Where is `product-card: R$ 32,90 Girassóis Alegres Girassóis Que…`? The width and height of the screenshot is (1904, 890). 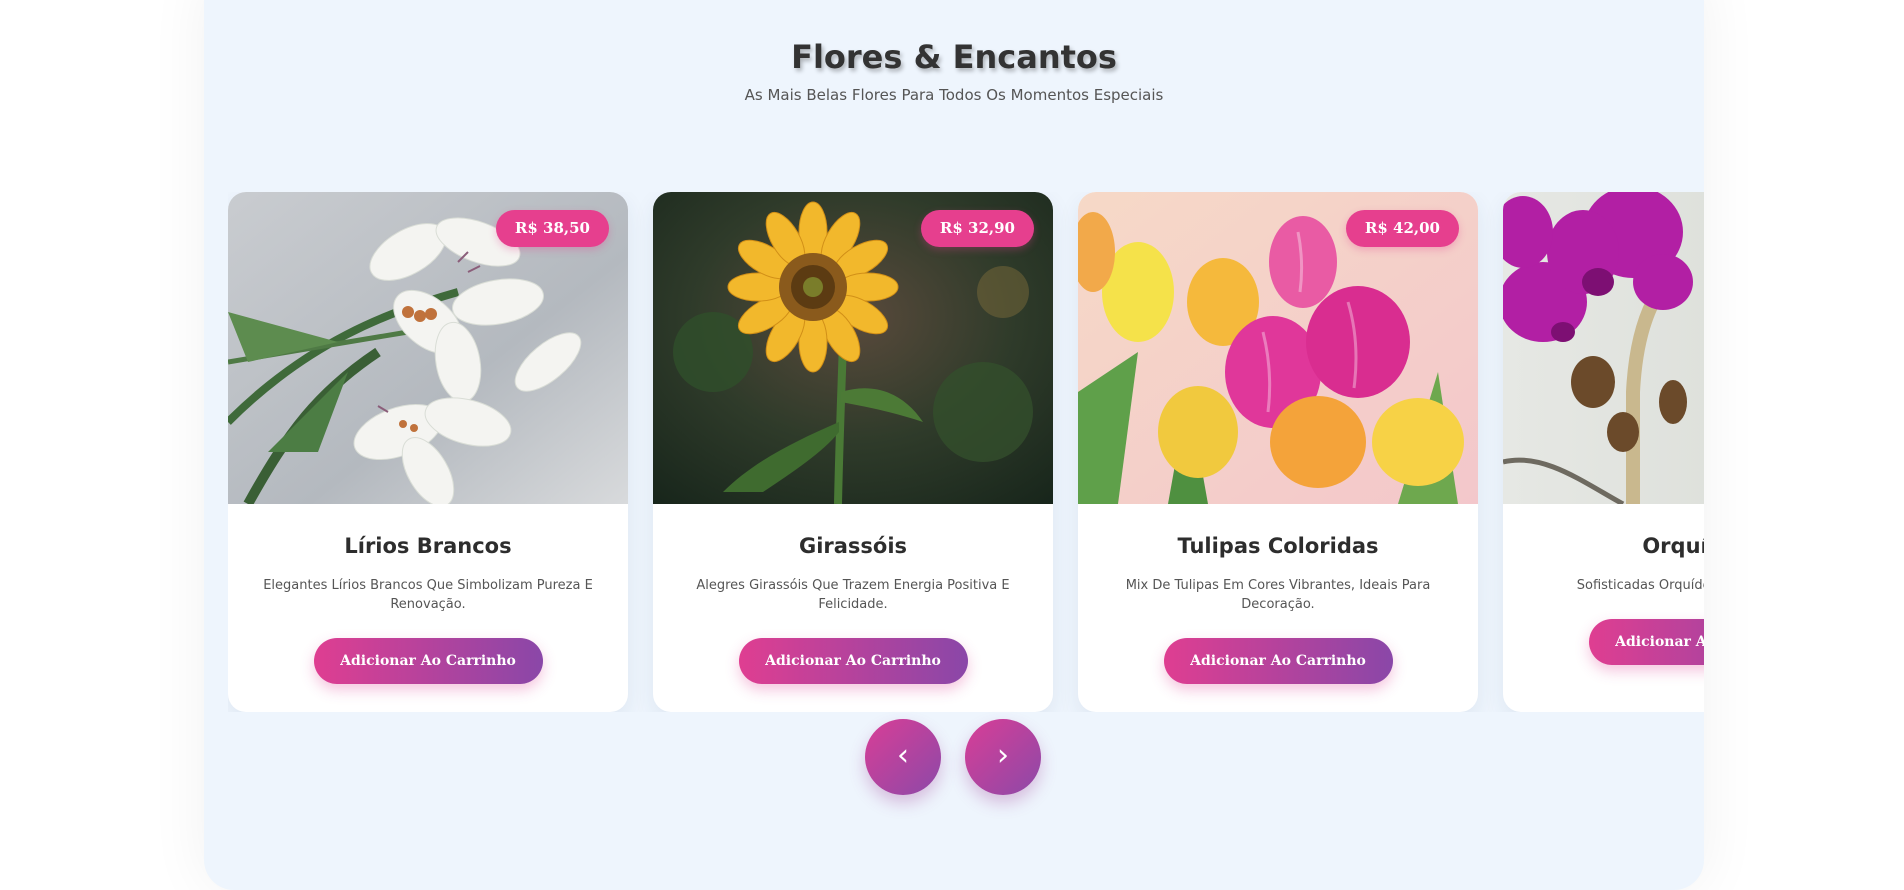
product-card: R$ 32,90 Girassóis Alegres Girassóis Que… is located at coordinates (853, 452).